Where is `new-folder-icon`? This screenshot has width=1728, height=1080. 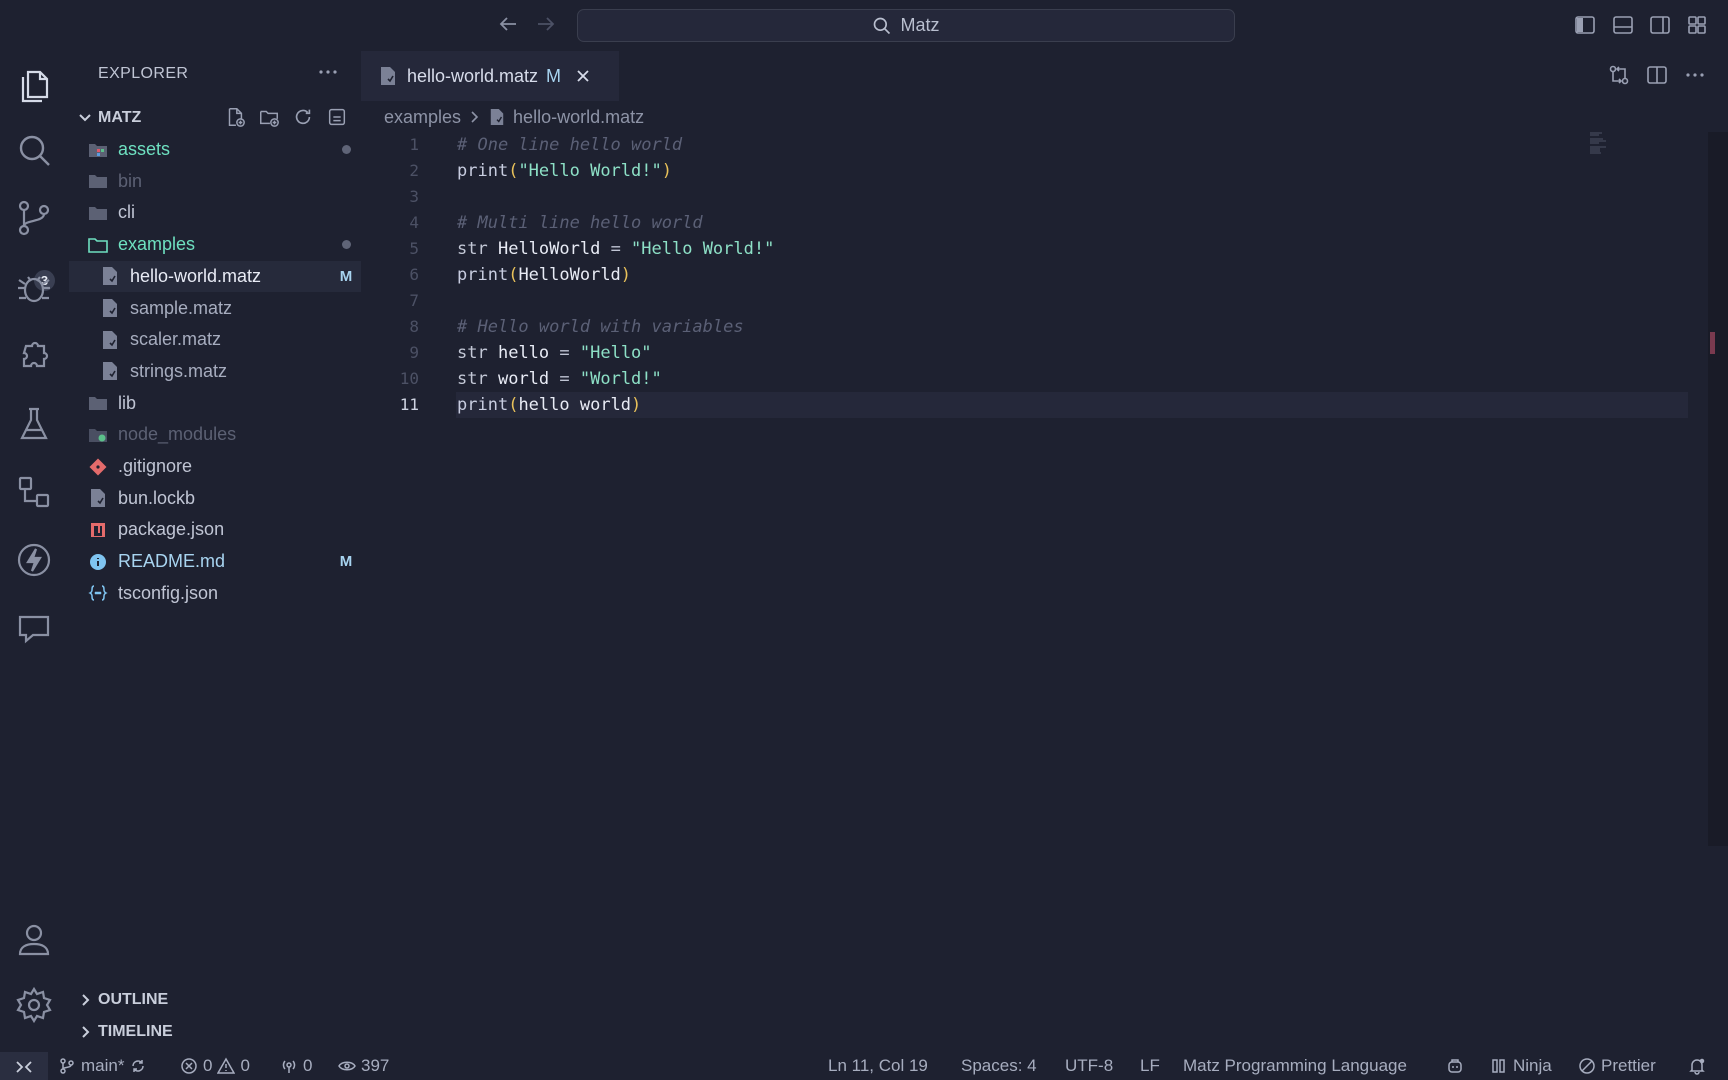
new-folder-icon is located at coordinates (269, 117).